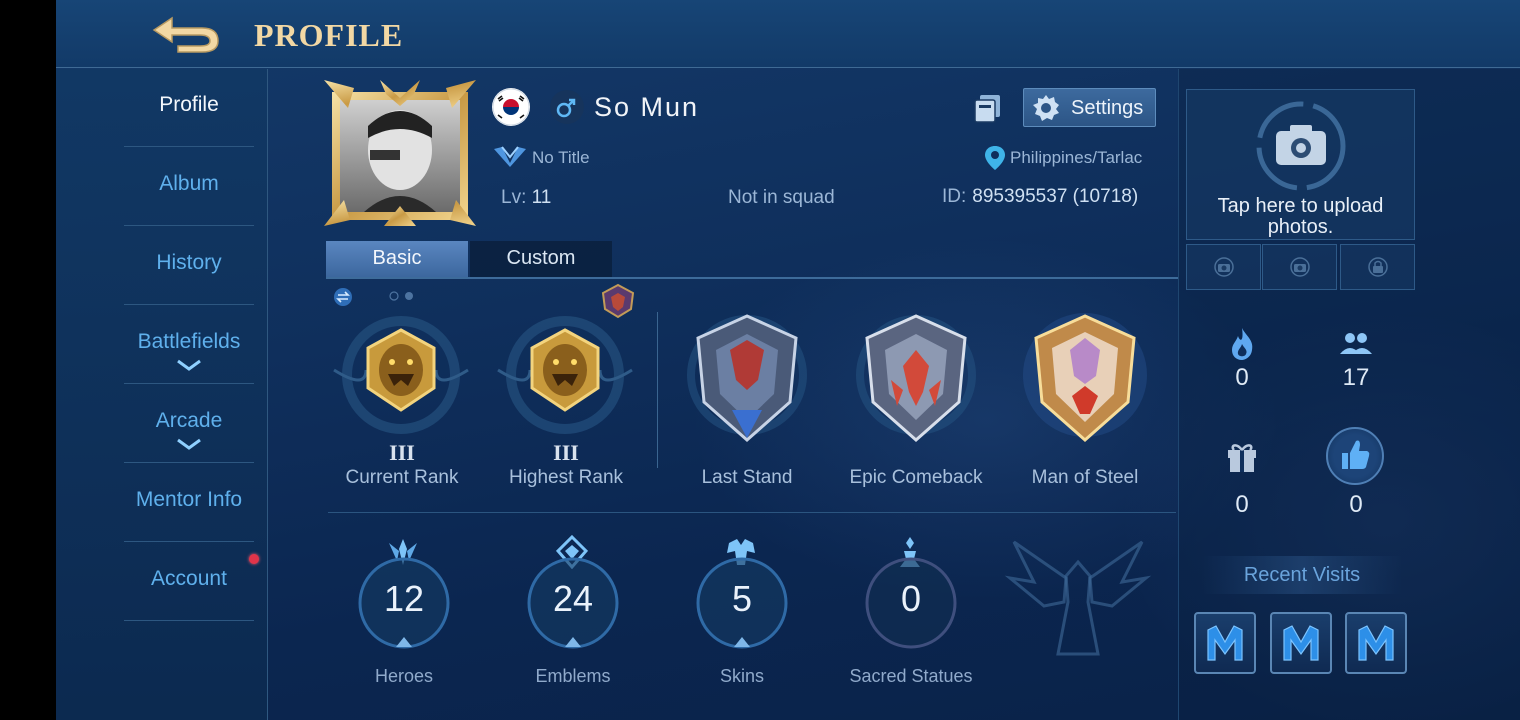 The width and height of the screenshot is (1520, 720). I want to click on player-name: So Mun, so click(647, 107).